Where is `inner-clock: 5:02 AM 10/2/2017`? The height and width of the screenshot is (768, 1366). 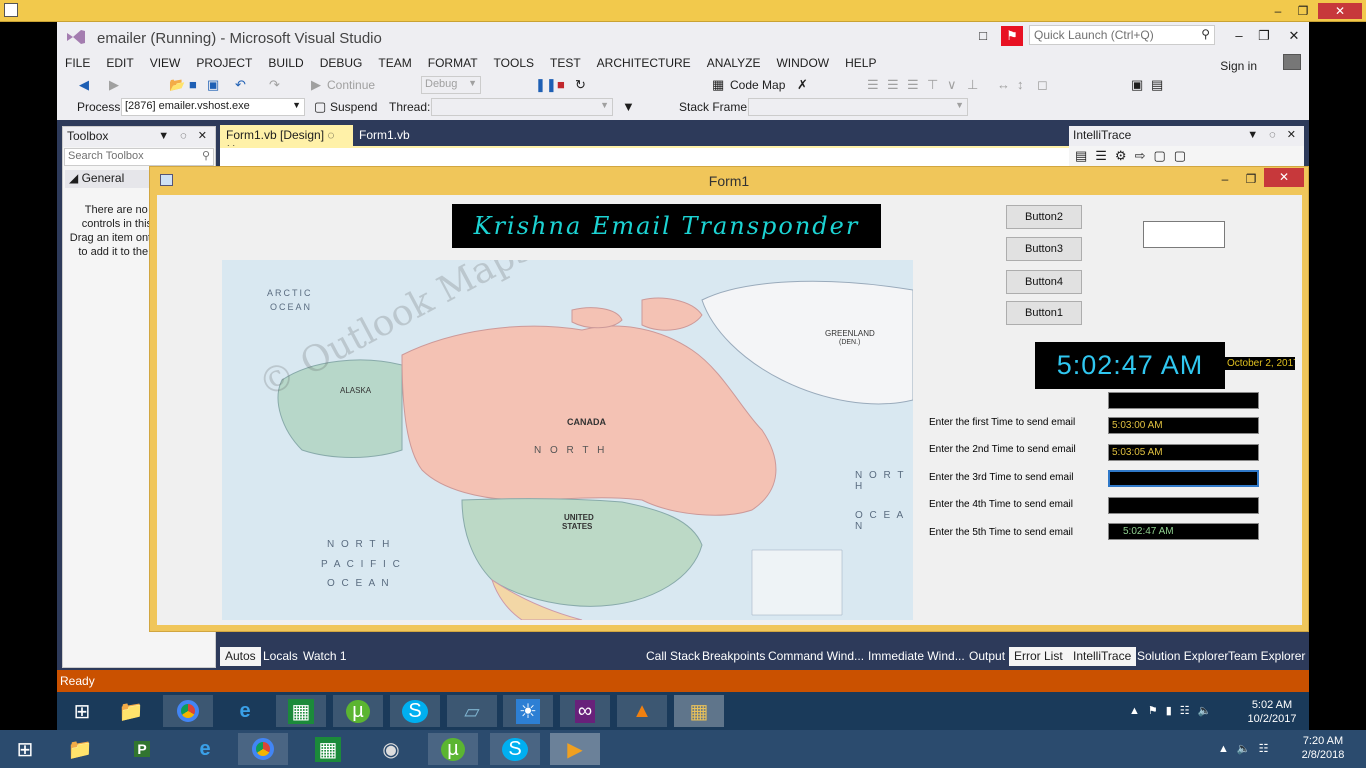
inner-clock: 5:02 AM 10/2/2017 is located at coordinates (1272, 712).